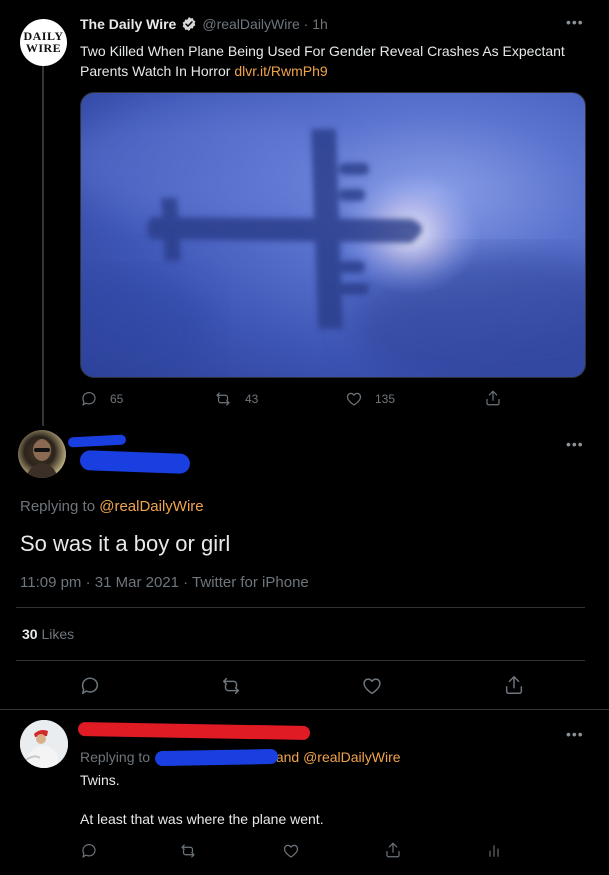 Image resolution: width=609 pixels, height=875 pixels. I want to click on analytics-action, so click(494, 851).